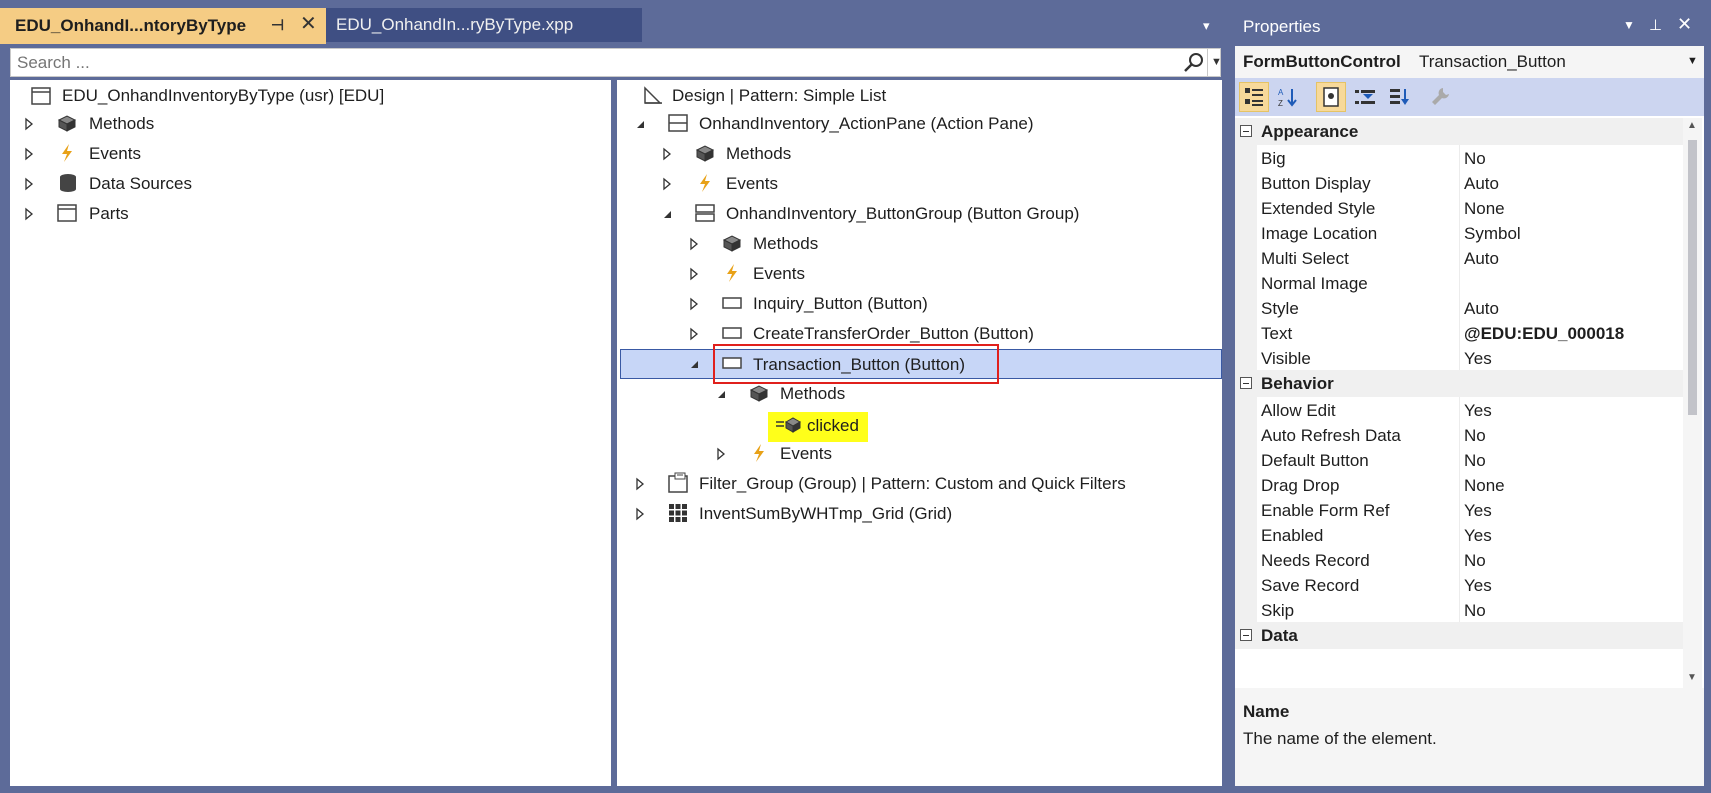  Describe the element at coordinates (1692, 277) in the screenshot. I see `scrollbar-thumb` at that location.